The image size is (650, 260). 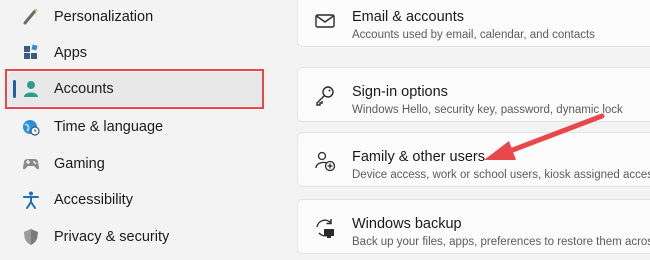 I want to click on sidebar-item-label: Personalization, so click(x=104, y=17).